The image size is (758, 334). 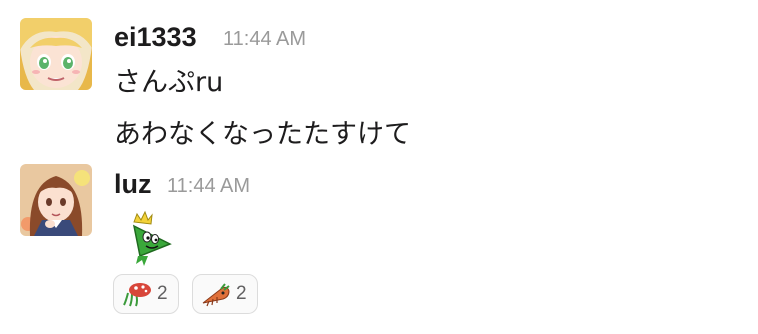 I want to click on red-mushroom-creature-emoji-icon, so click(x=137, y=294).